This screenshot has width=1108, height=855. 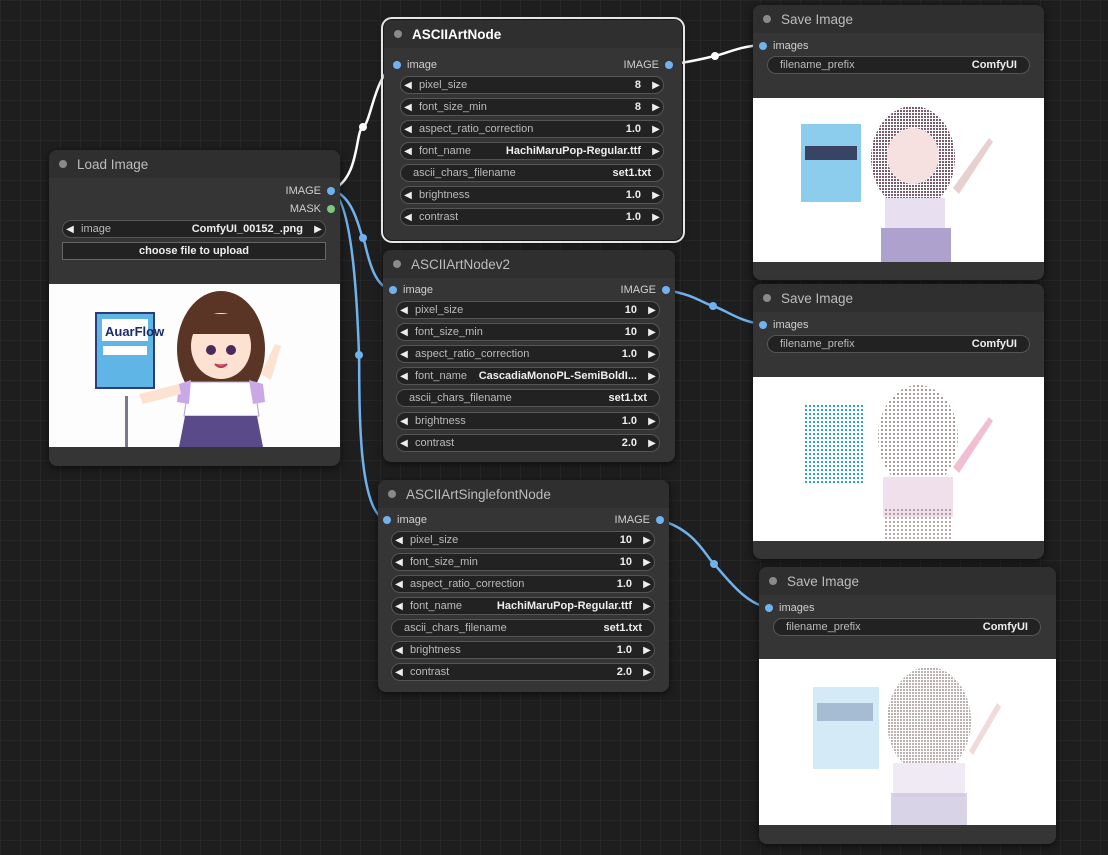 I want to click on wire-singlefont-to-save3, so click(x=714, y=563).